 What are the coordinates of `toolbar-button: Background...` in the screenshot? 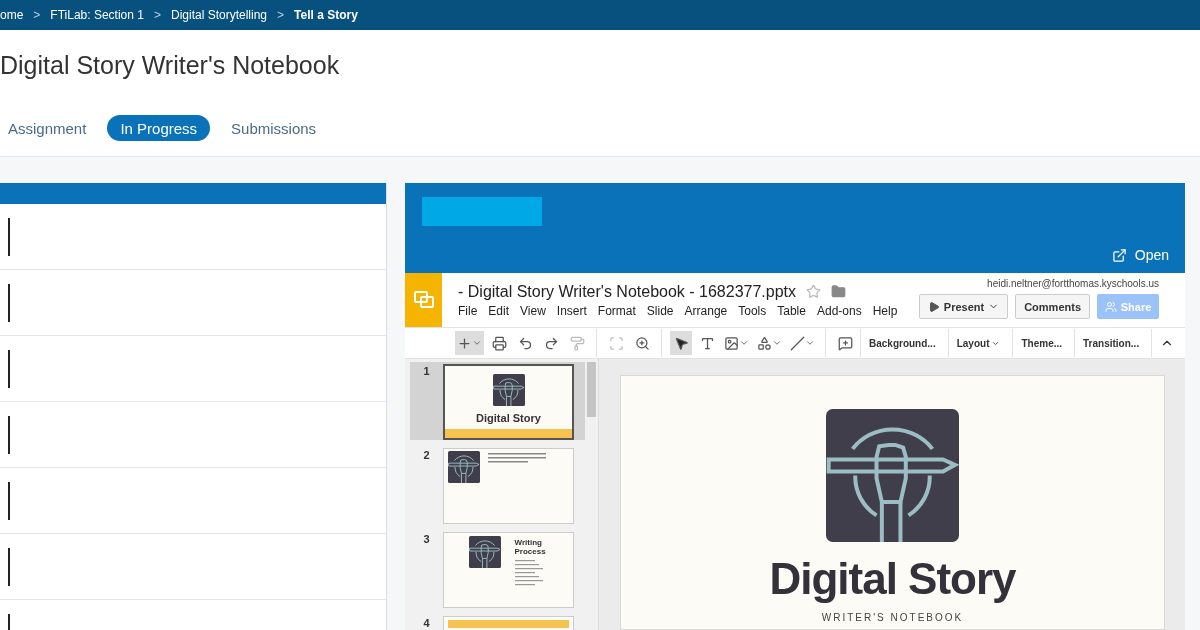 It's located at (902, 343).